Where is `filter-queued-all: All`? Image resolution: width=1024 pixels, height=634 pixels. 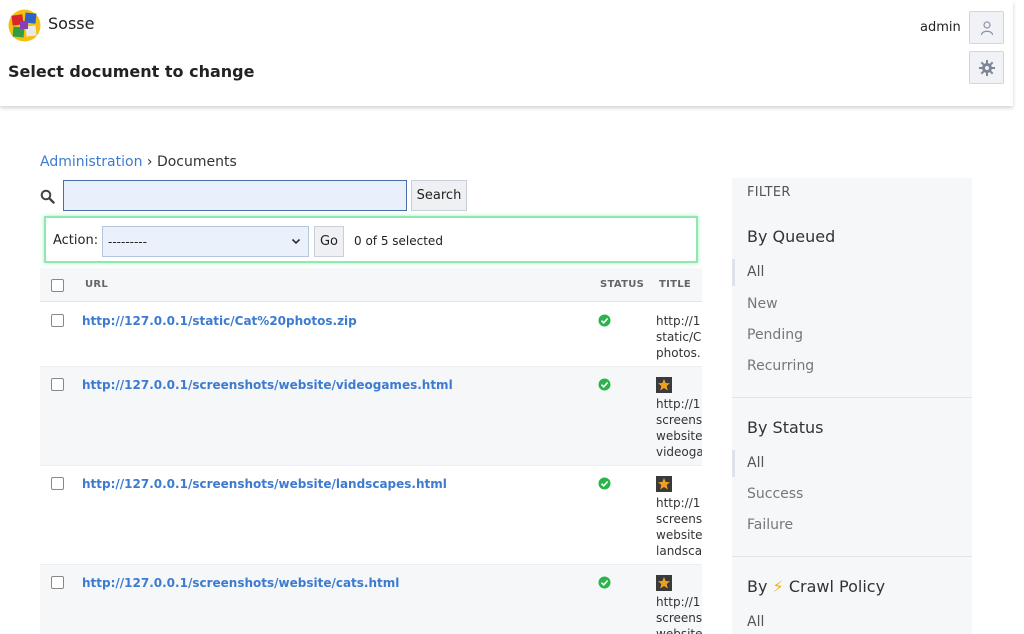
filter-queued-all: All is located at coordinates (755, 272).